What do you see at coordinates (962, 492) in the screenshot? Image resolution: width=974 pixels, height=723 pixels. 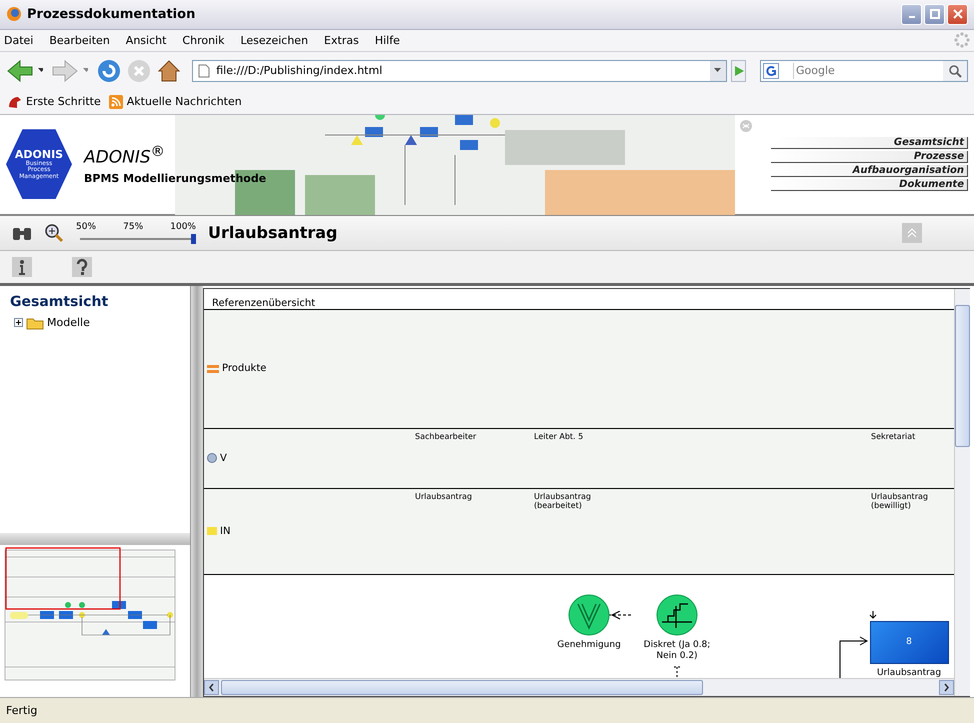 I see `vertical-scrollbar` at bounding box center [962, 492].